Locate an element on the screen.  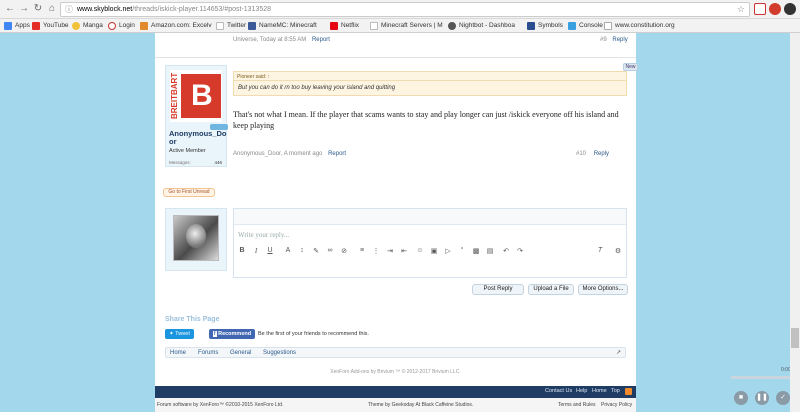
go-first-unread-button: Go to First Unread is located at coordinates (189, 192).